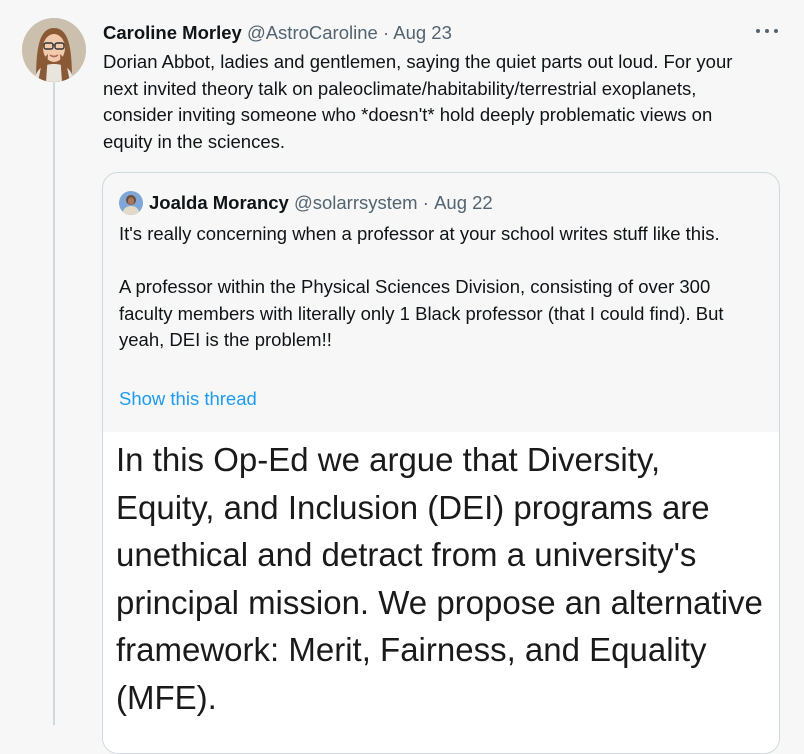  I want to click on quoted-tweet-header: Joalda Morancy @solarrsystem · Aug 22, so click(306, 203).